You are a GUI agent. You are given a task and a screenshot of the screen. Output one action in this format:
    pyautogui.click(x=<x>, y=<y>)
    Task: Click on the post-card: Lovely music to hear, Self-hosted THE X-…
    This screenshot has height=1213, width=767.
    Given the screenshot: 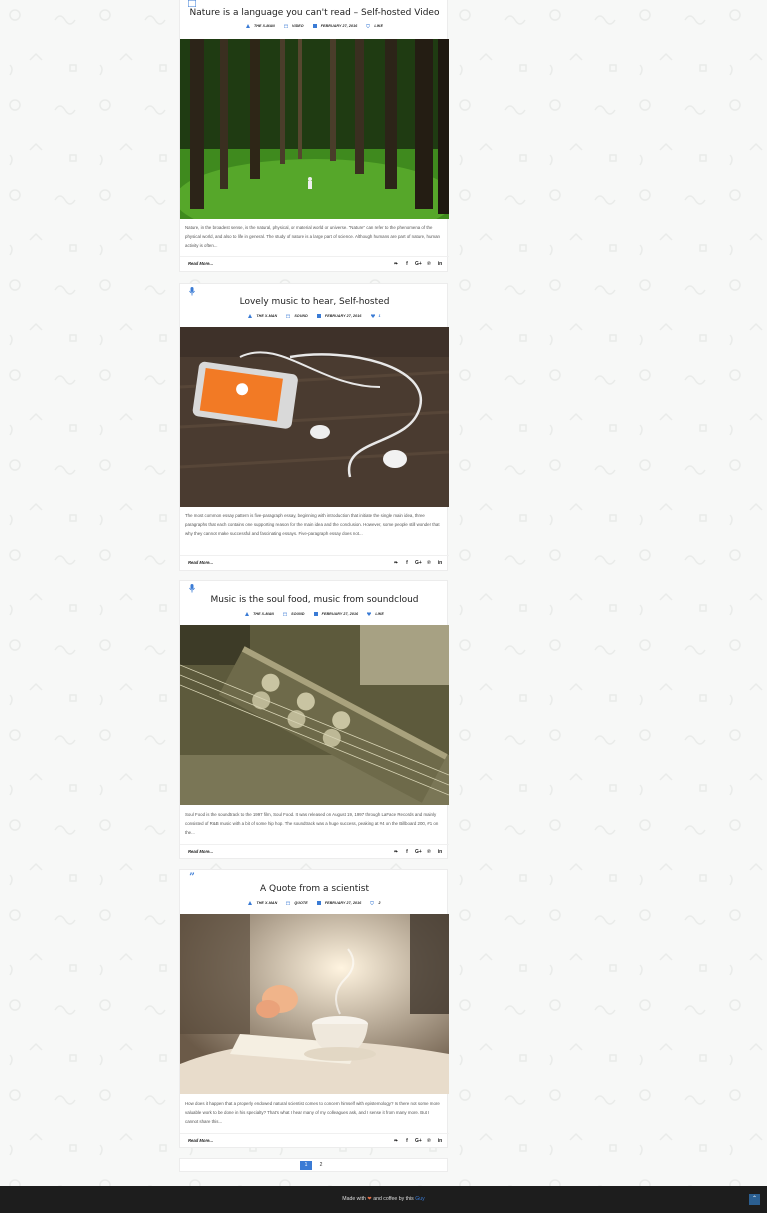 What is the action you would take?
    pyautogui.click(x=314, y=427)
    